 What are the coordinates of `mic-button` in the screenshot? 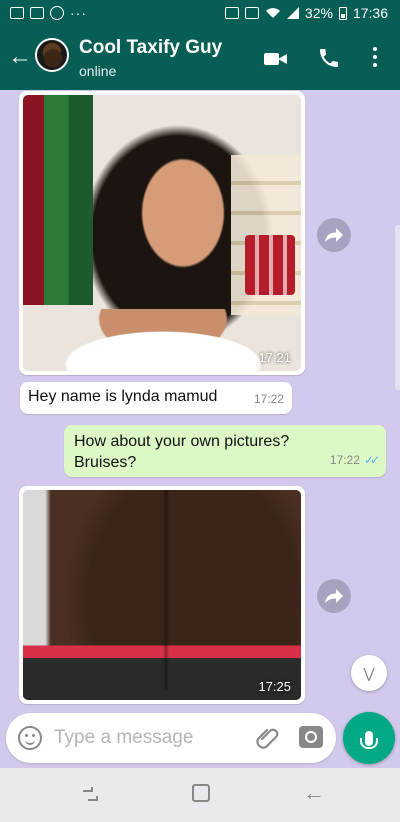 It's located at (369, 738).